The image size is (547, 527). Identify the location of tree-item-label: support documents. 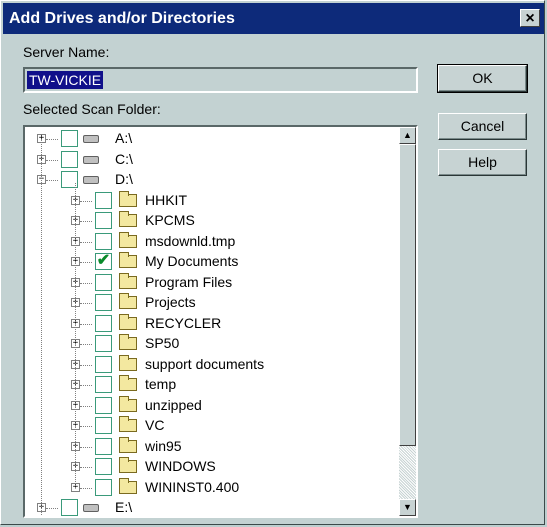
(205, 364).